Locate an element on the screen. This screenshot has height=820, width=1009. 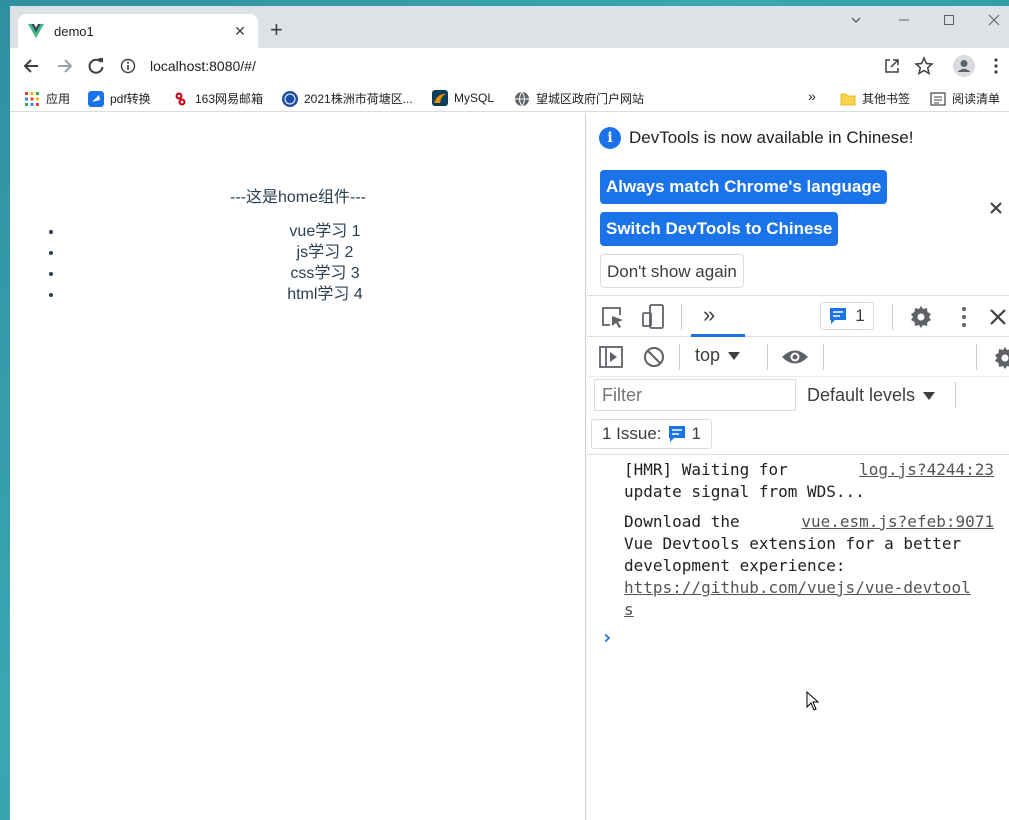
devtools-url-link: https://github.com/vuejs/vue-devtool is located at coordinates (809, 588).